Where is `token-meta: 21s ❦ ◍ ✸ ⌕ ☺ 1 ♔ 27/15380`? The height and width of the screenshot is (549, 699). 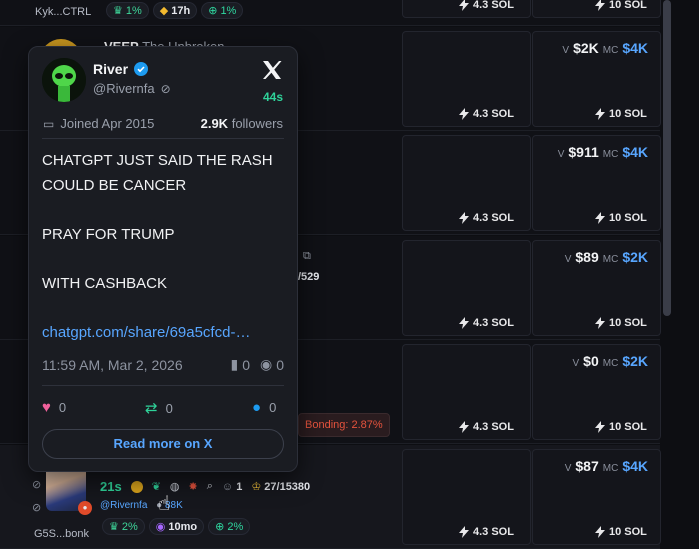 token-meta: 21s ❦ ◍ ✸ ⌕ ☺ 1 ♔ 27/15380 is located at coordinates (205, 486).